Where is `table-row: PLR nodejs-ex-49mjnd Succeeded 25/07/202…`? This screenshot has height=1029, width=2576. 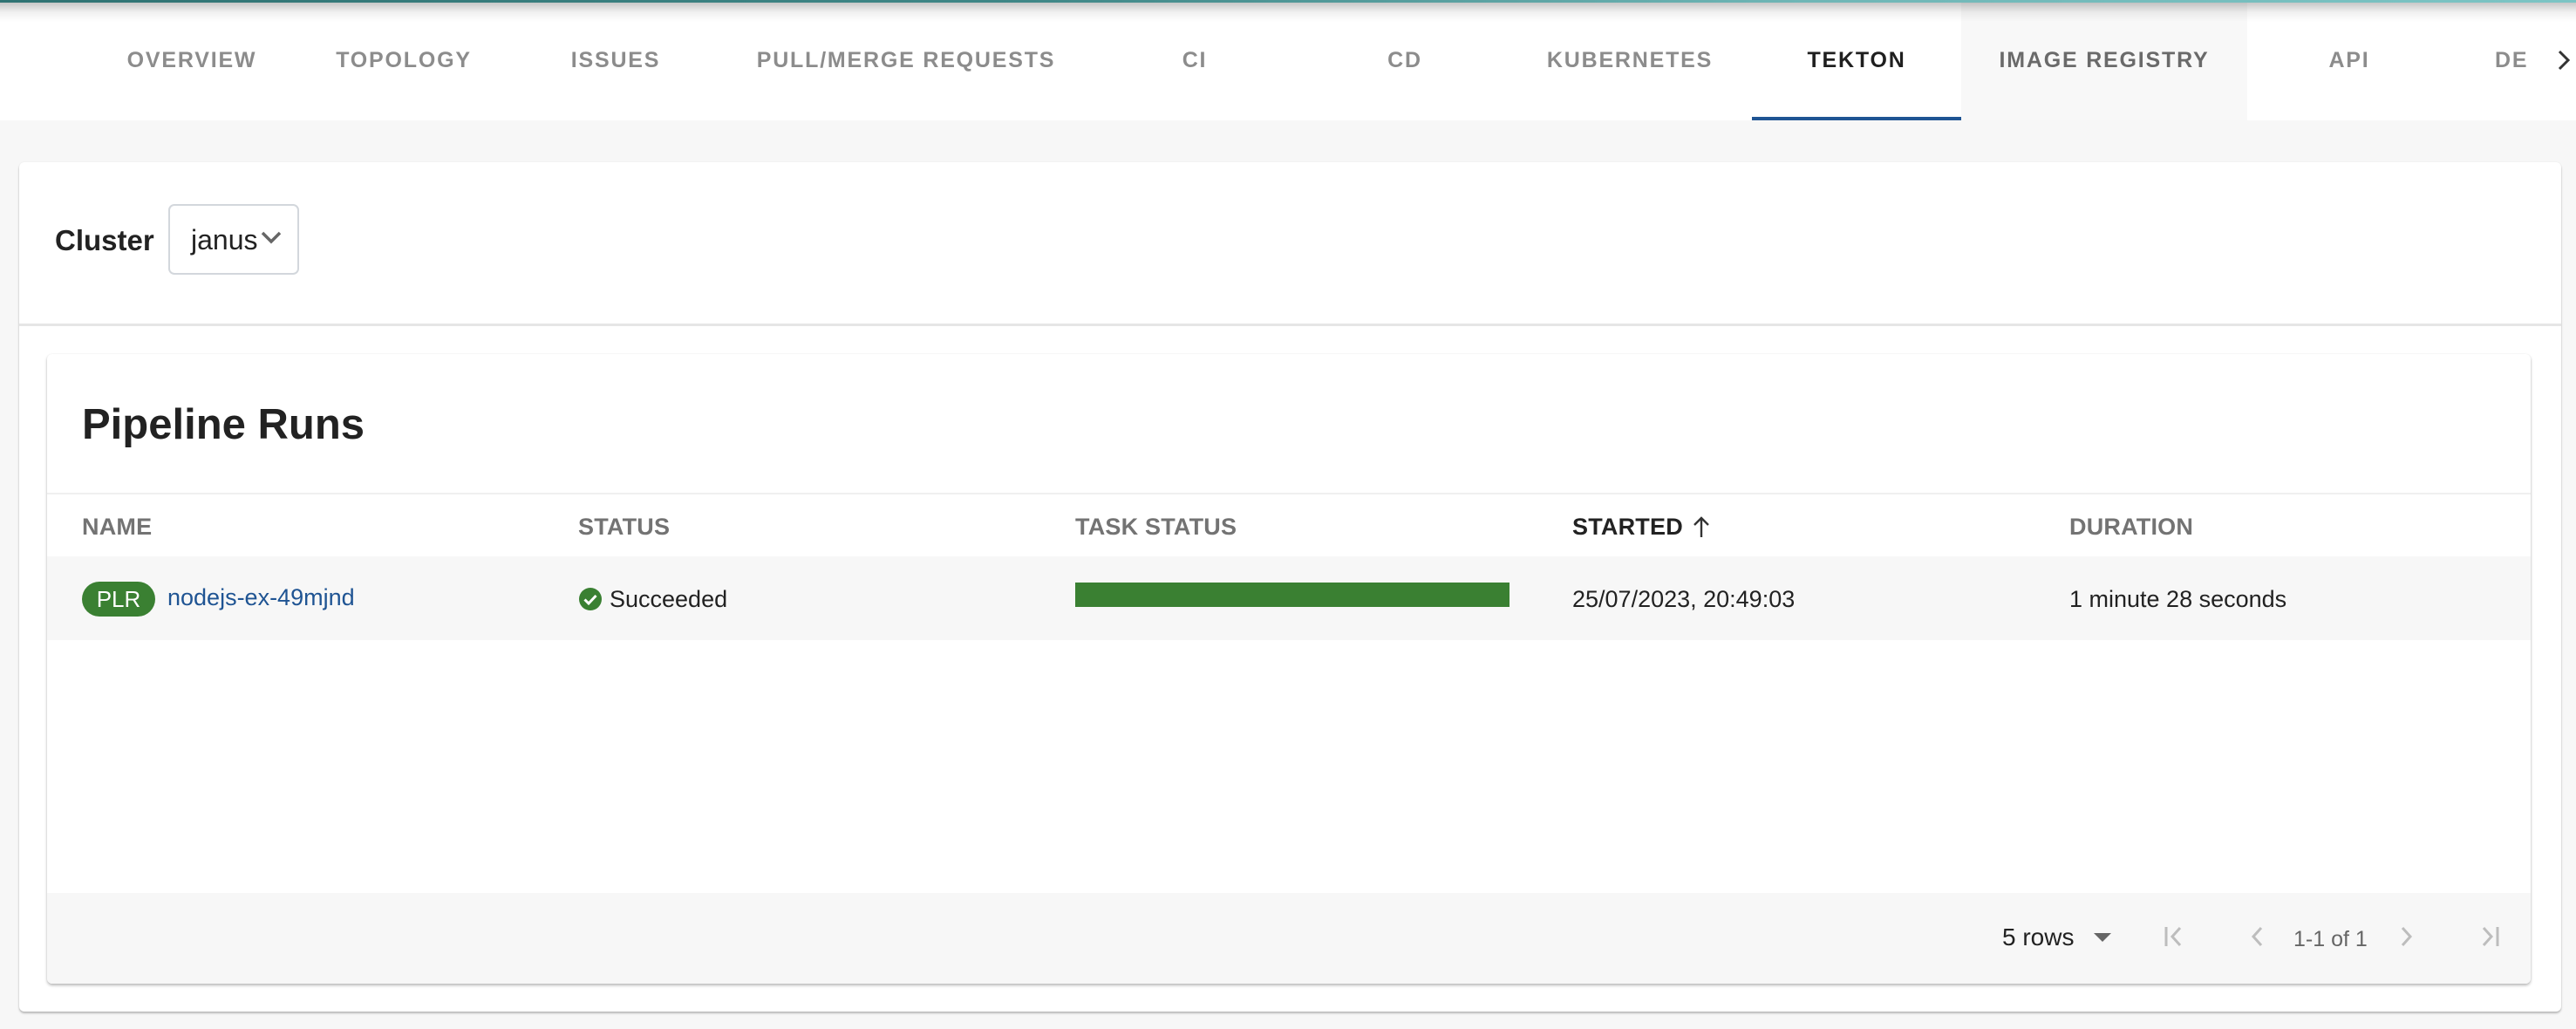 table-row: PLR nodejs-ex-49mjnd Succeeded 25/07/202… is located at coordinates (1289, 598).